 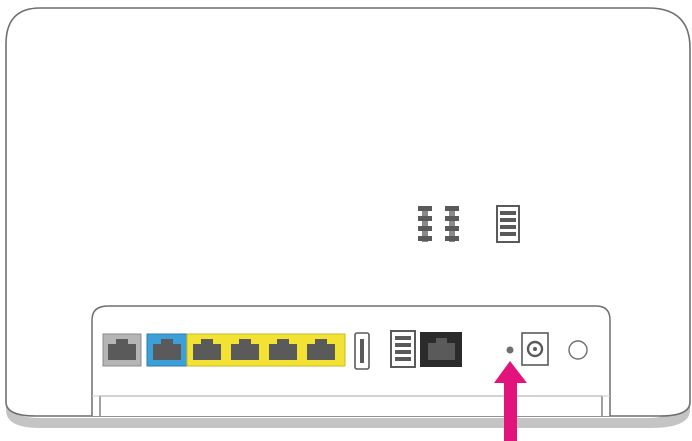 What do you see at coordinates (510, 350) in the screenshot?
I see `reset-button` at bounding box center [510, 350].